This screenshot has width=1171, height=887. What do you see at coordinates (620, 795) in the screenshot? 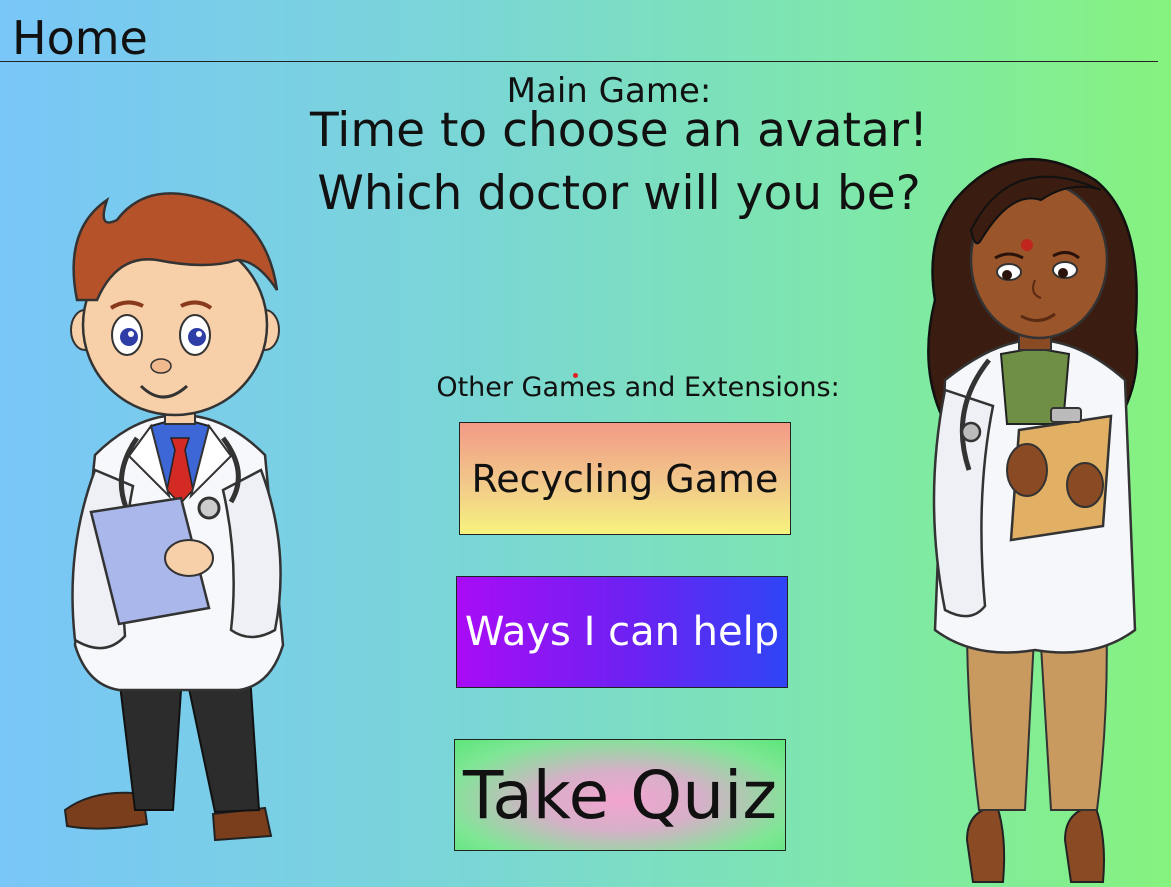
I see `take-quiz-button: Take Quiz` at bounding box center [620, 795].